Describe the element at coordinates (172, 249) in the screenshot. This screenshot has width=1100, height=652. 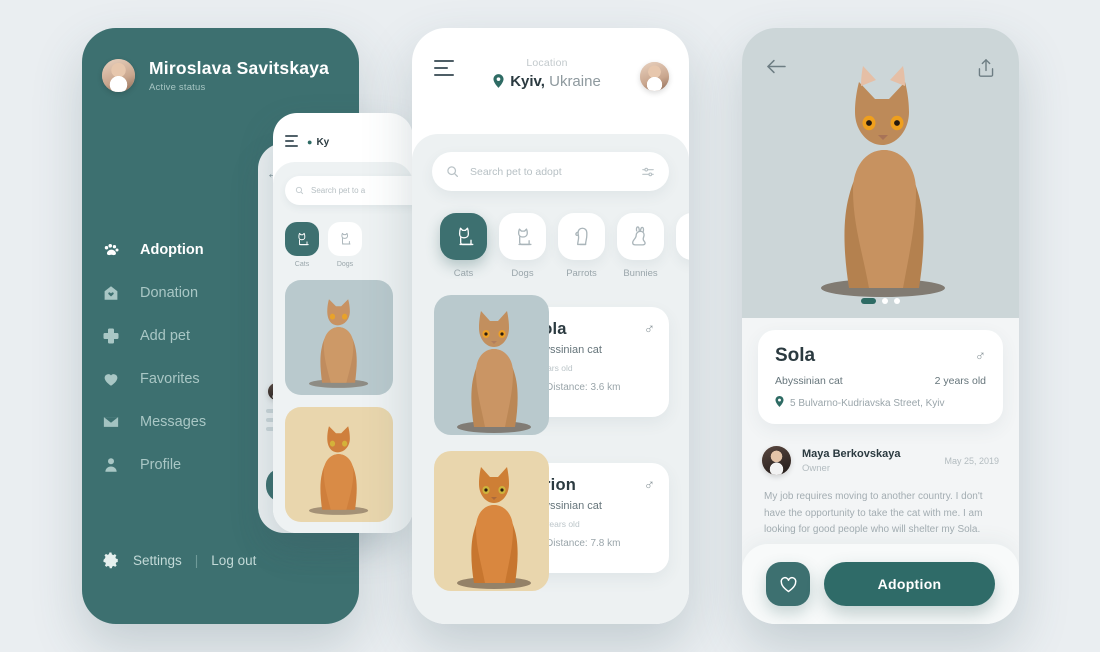
I see `sidebar-item-label: Adoption` at that location.